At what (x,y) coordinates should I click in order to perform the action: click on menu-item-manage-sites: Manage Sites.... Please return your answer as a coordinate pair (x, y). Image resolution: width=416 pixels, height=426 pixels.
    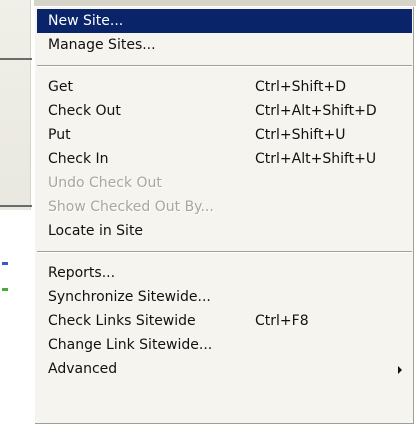
    Looking at the image, I should click on (224, 45).